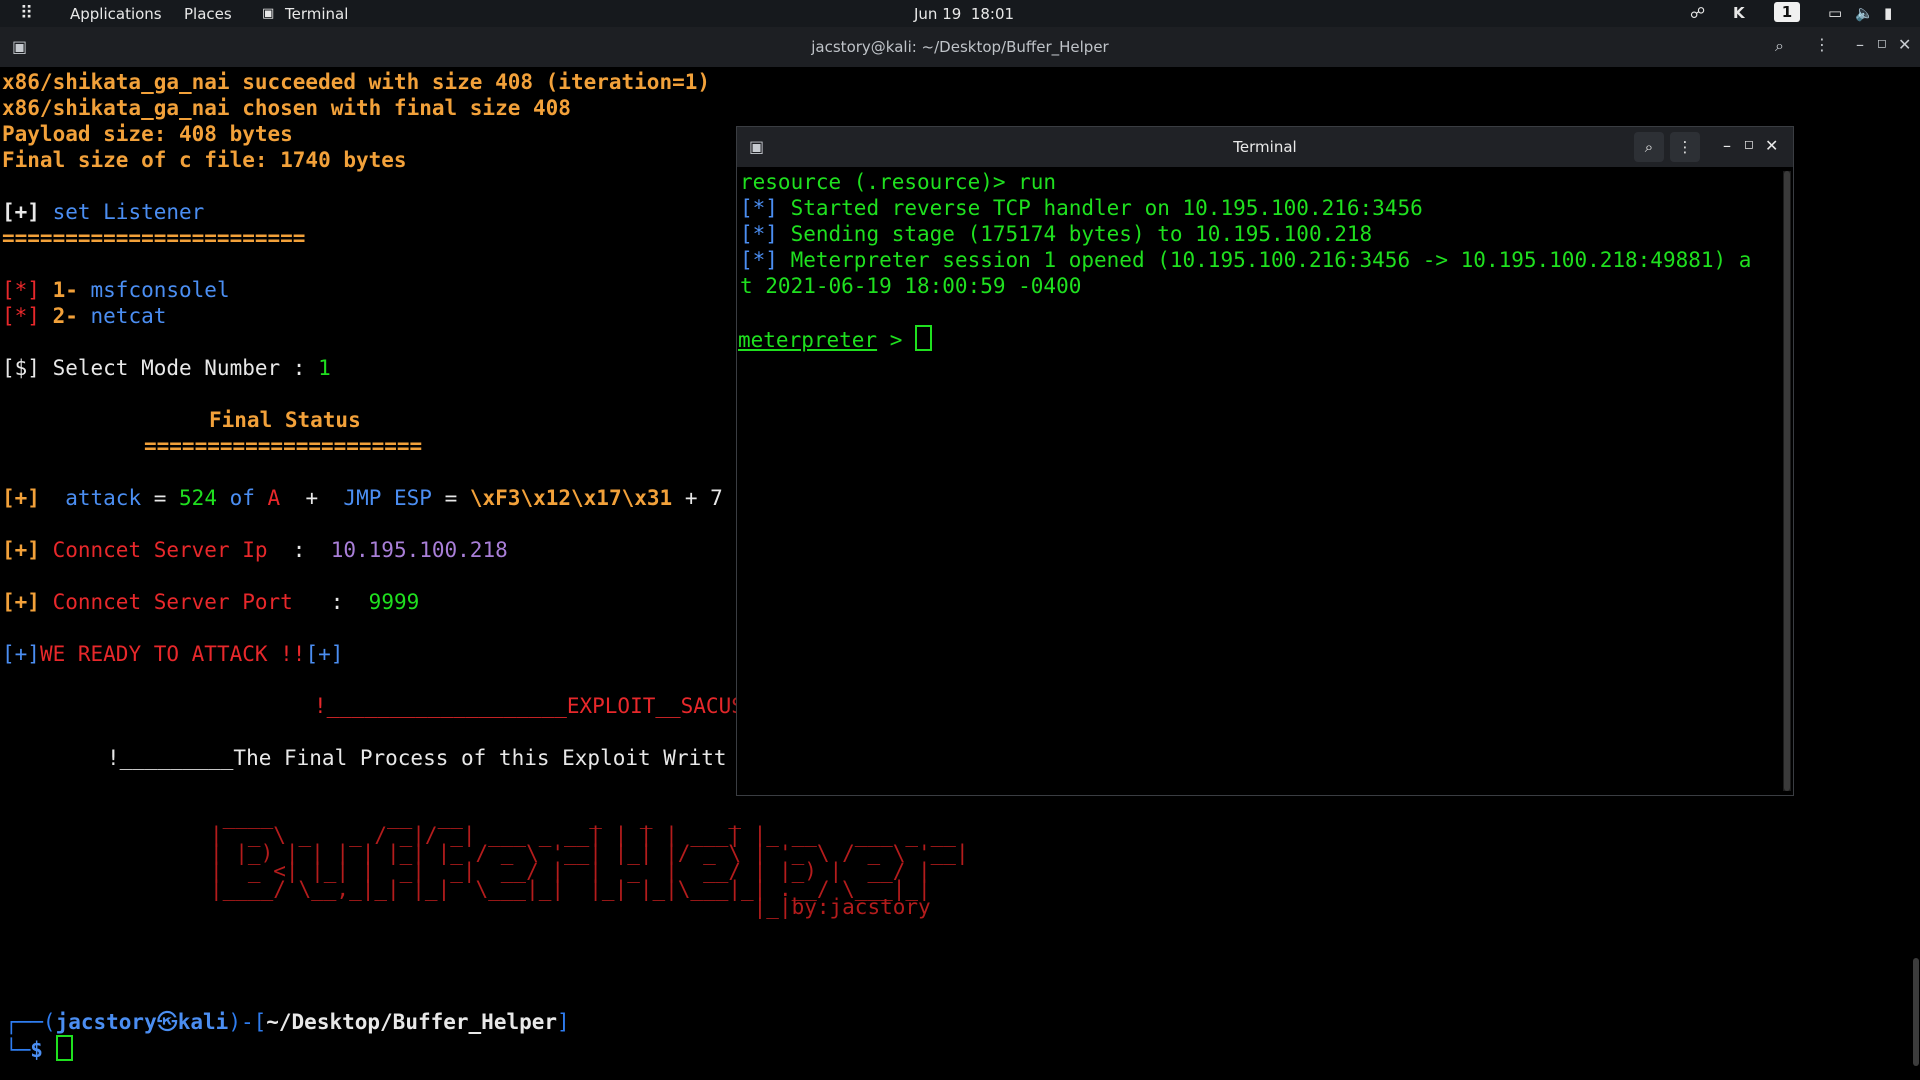 Image resolution: width=1920 pixels, height=1080 pixels. What do you see at coordinates (1787, 12) in the screenshot?
I see `workspace-indicator: 1` at bounding box center [1787, 12].